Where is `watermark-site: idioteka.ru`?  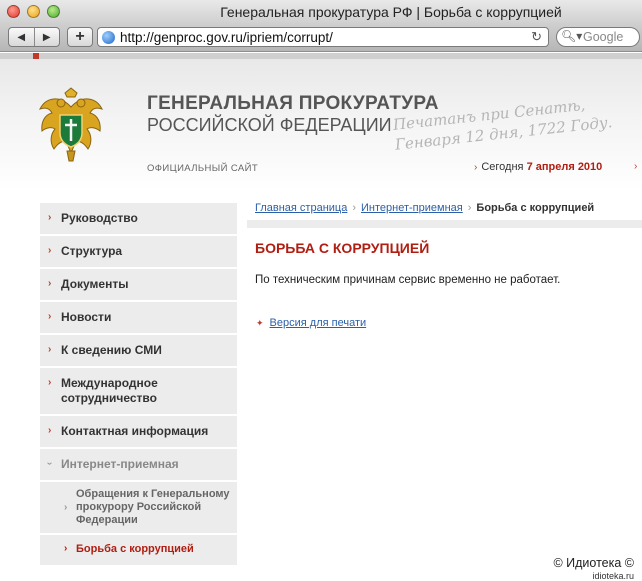 watermark-site: idioteka.ru is located at coordinates (613, 576).